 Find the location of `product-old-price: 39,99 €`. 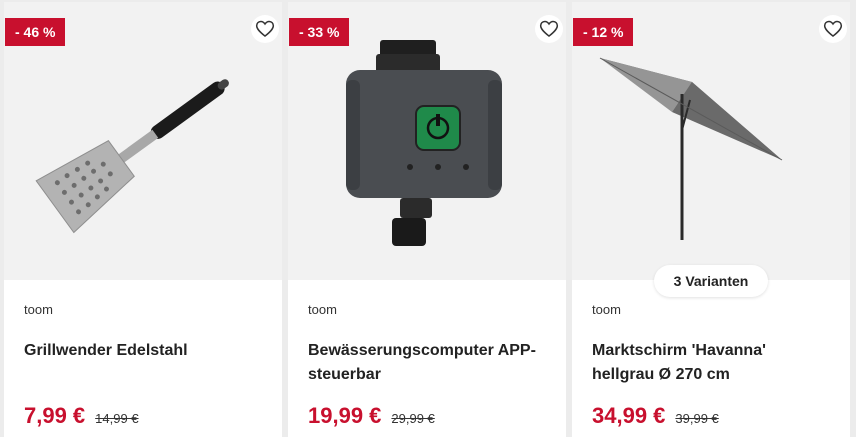

product-old-price: 39,99 € is located at coordinates (697, 418).